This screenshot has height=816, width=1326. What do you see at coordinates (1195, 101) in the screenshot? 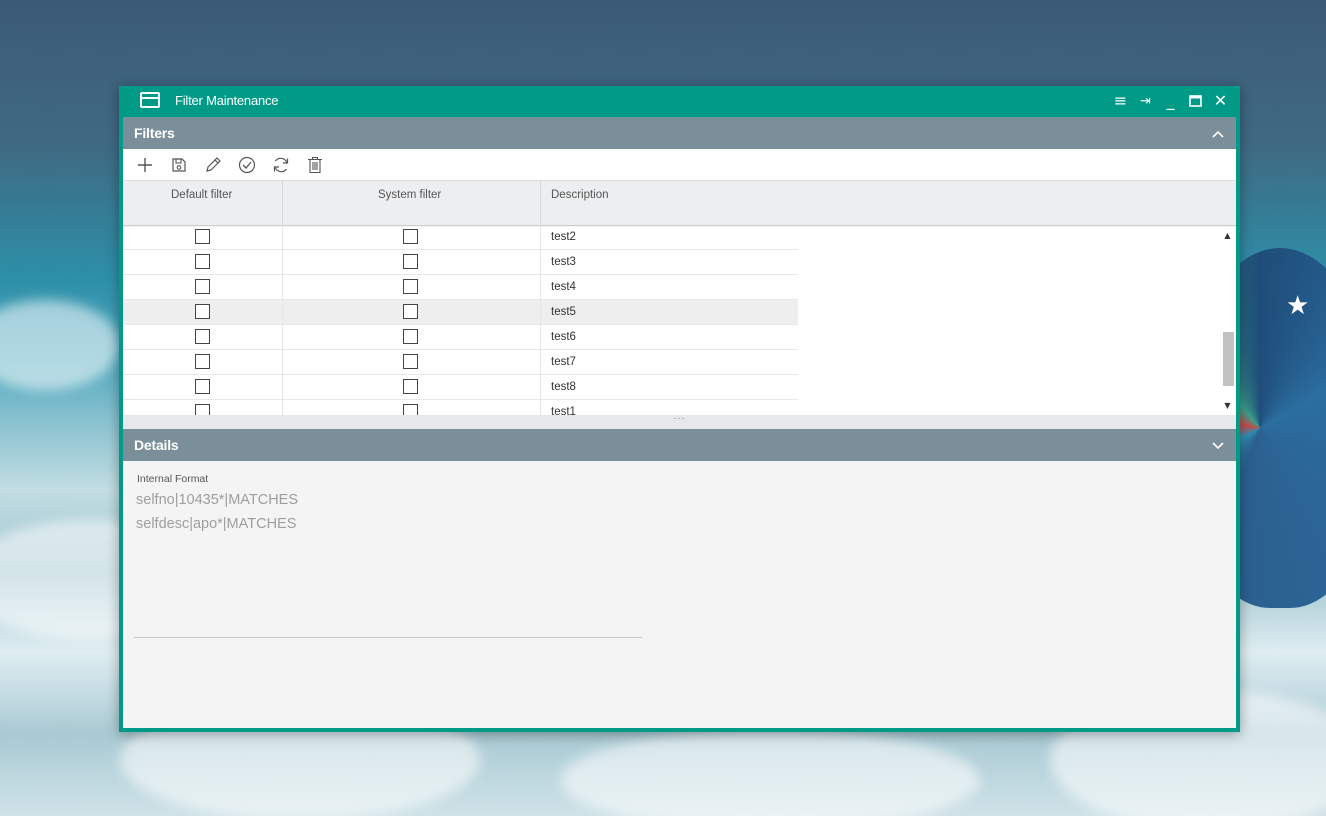
I see `maximize-icon` at bounding box center [1195, 101].